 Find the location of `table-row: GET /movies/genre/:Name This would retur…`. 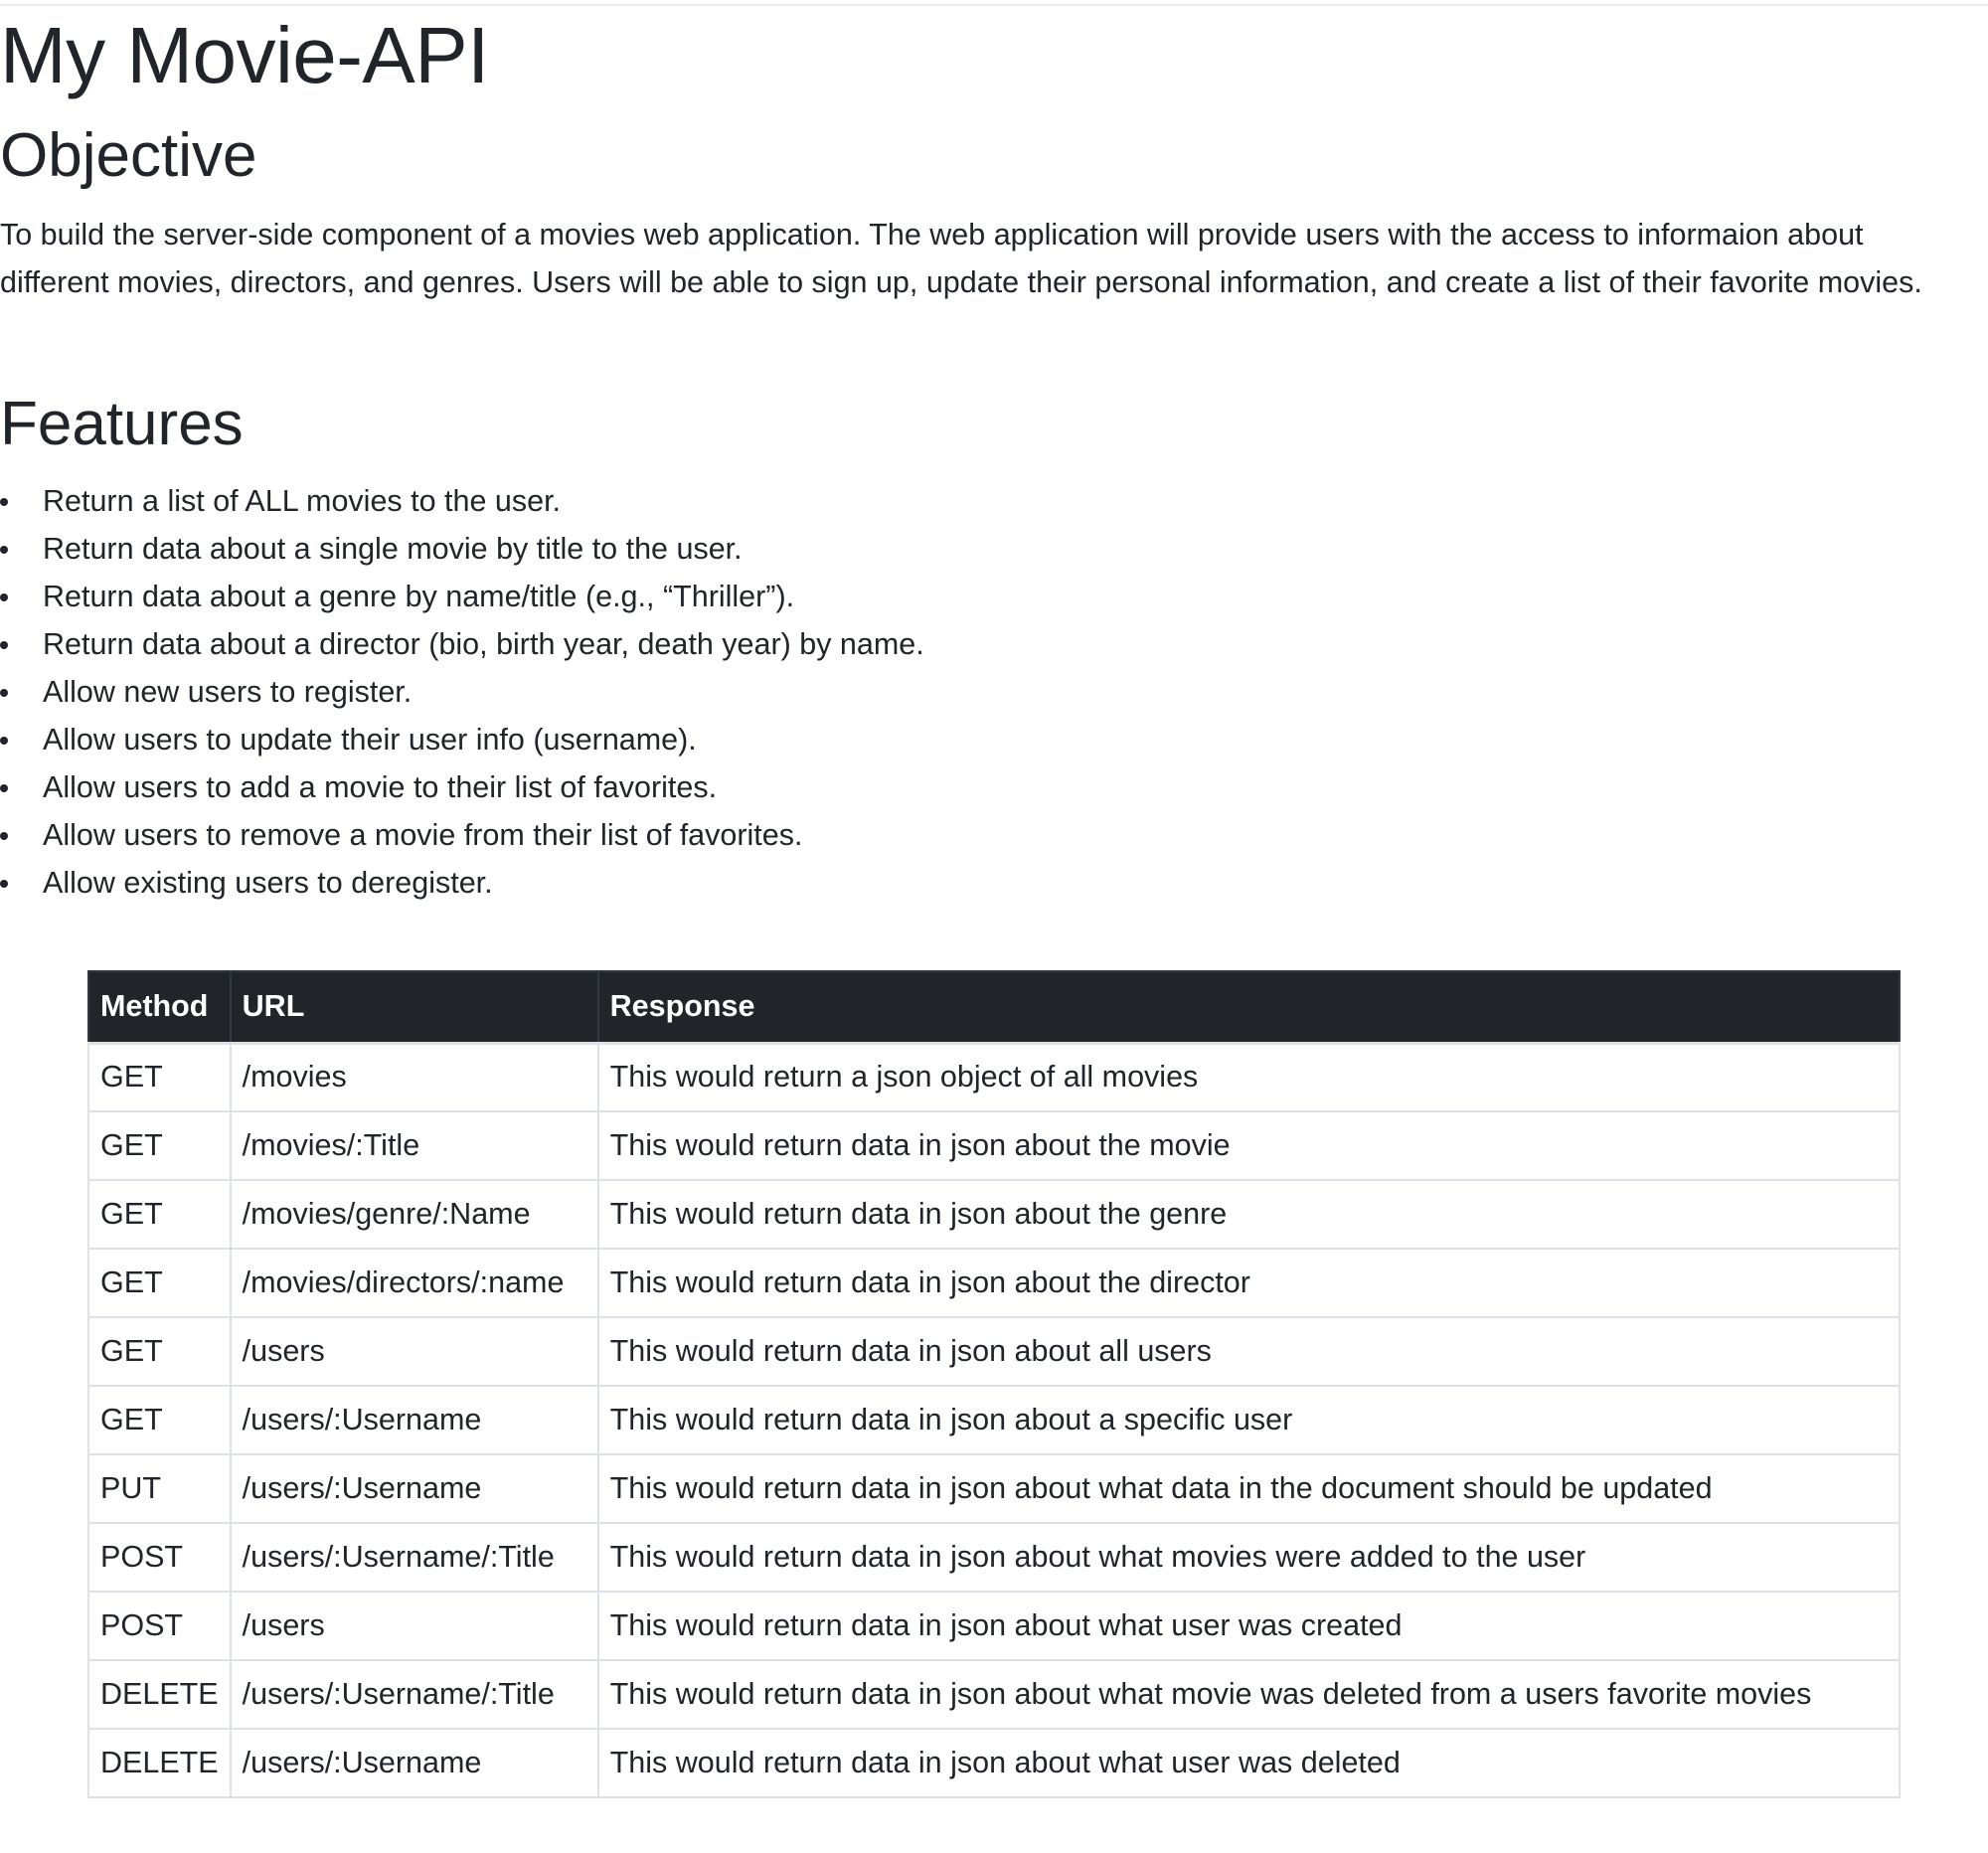

table-row: GET /movies/genre/:Name This would retur… is located at coordinates (994, 1215).